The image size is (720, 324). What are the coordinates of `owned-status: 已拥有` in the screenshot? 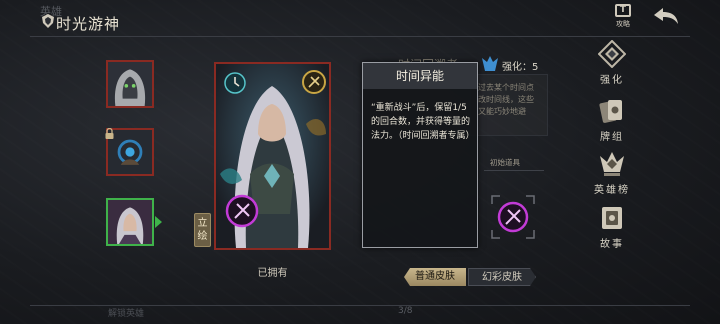 It's located at (272, 273).